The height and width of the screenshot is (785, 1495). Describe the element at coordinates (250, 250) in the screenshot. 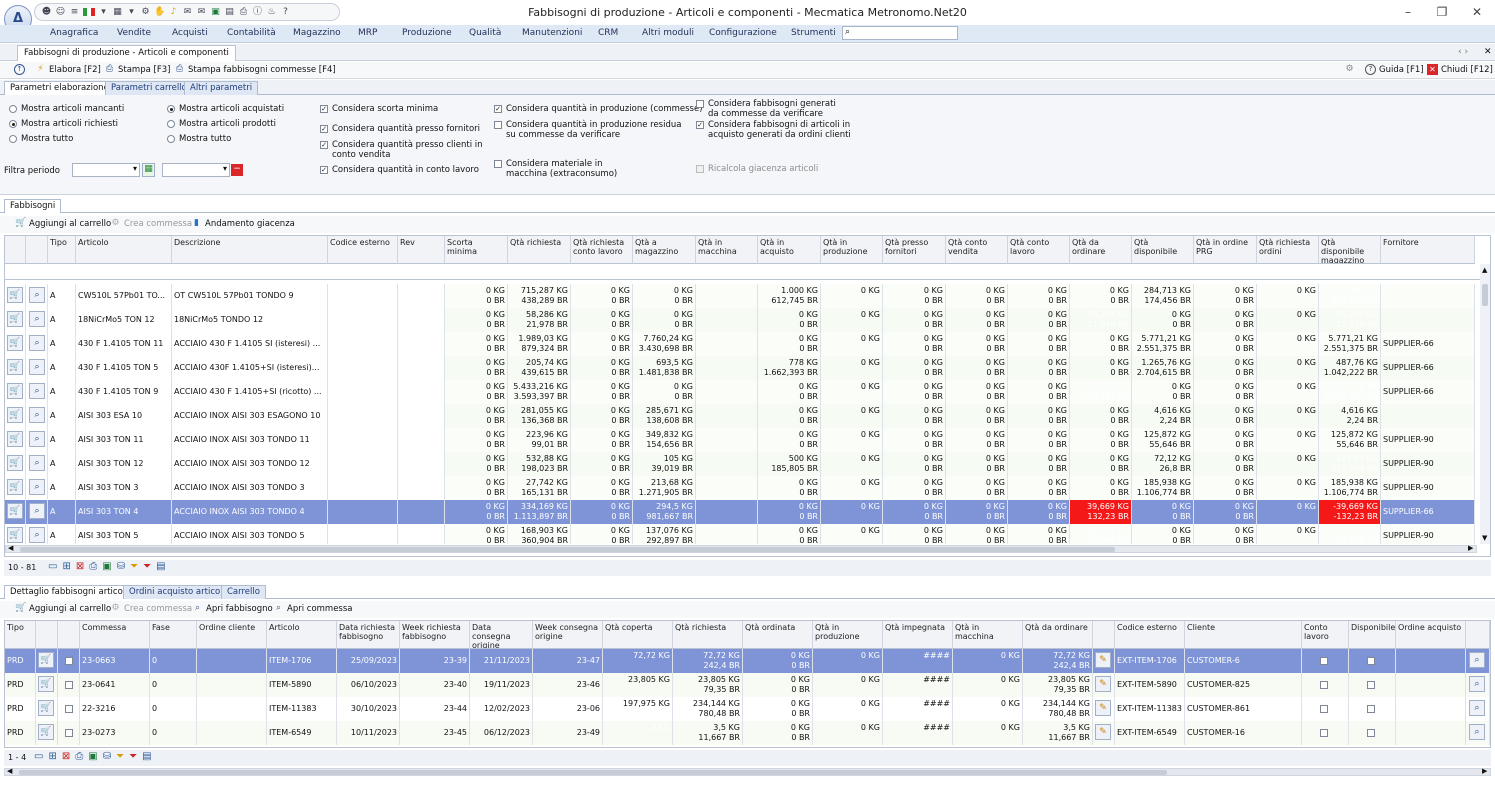

I see `column-header: Descrizione` at that location.